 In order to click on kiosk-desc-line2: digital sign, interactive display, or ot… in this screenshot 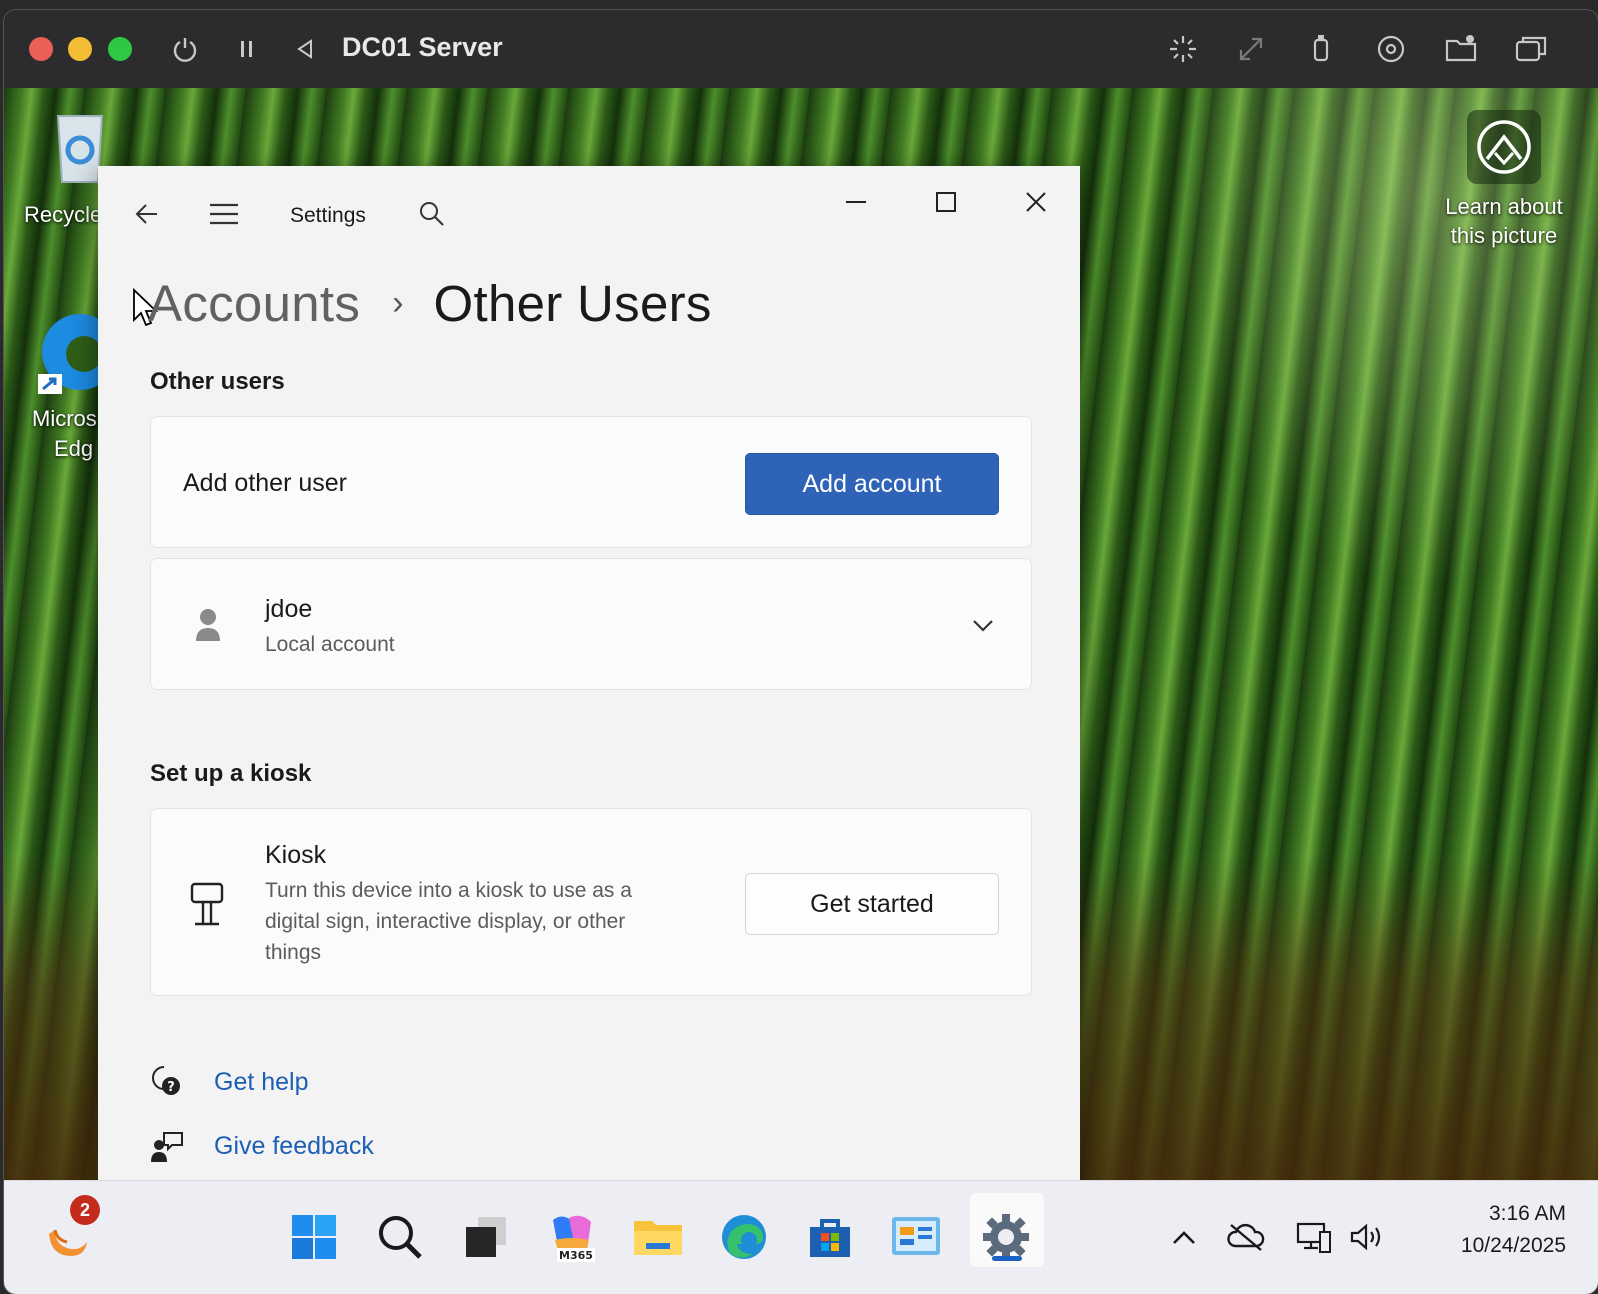, I will do `click(445, 921)`.